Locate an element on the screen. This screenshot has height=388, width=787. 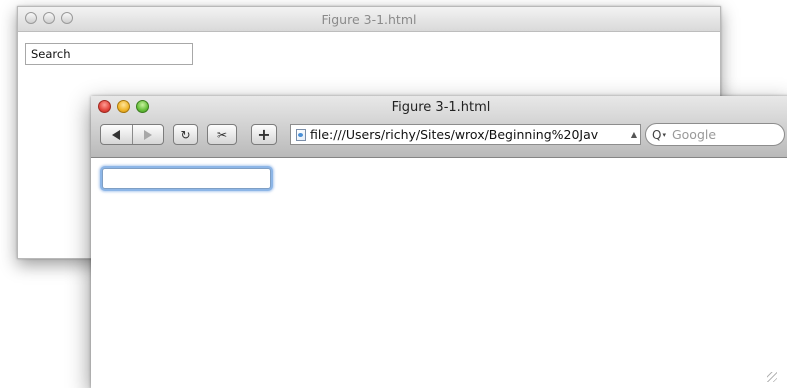
snapback-button: ✂ is located at coordinates (222, 134).